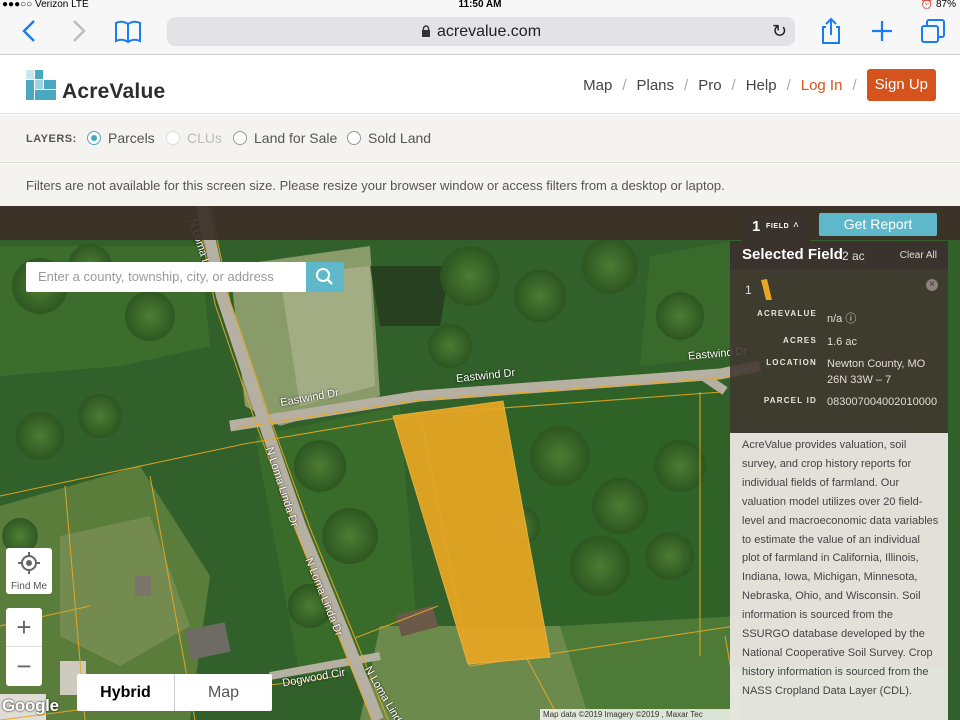 The width and height of the screenshot is (960, 720). I want to click on clear-all-button: Clear All, so click(918, 255).